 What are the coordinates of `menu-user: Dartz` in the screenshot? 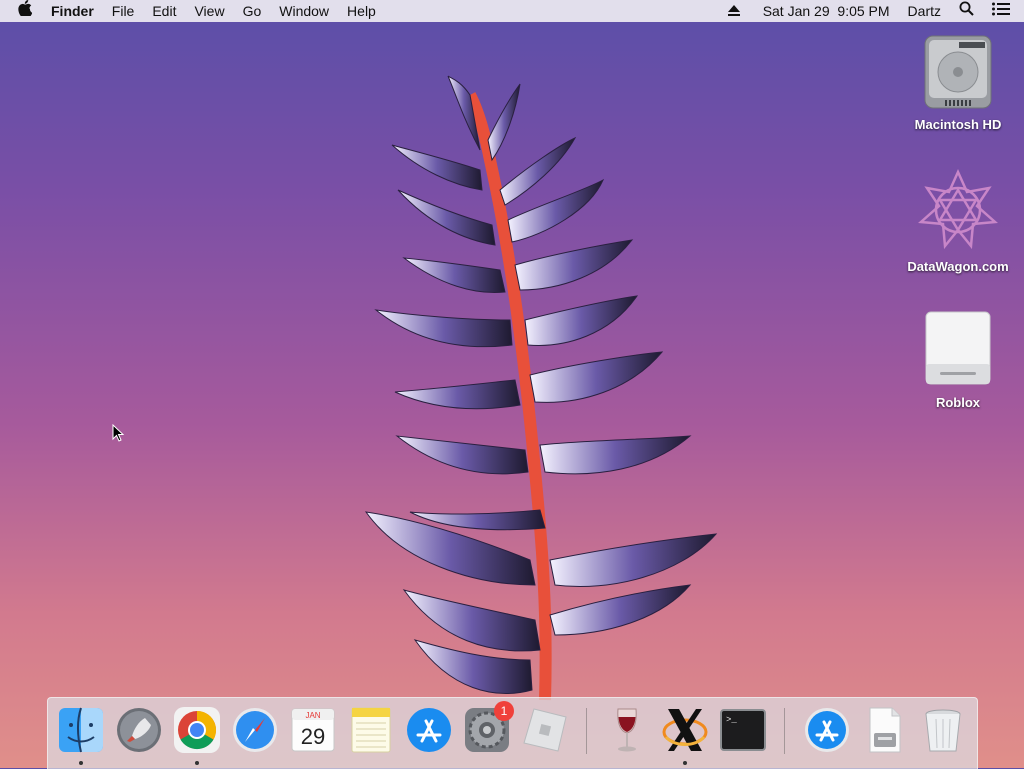 It's located at (924, 11).